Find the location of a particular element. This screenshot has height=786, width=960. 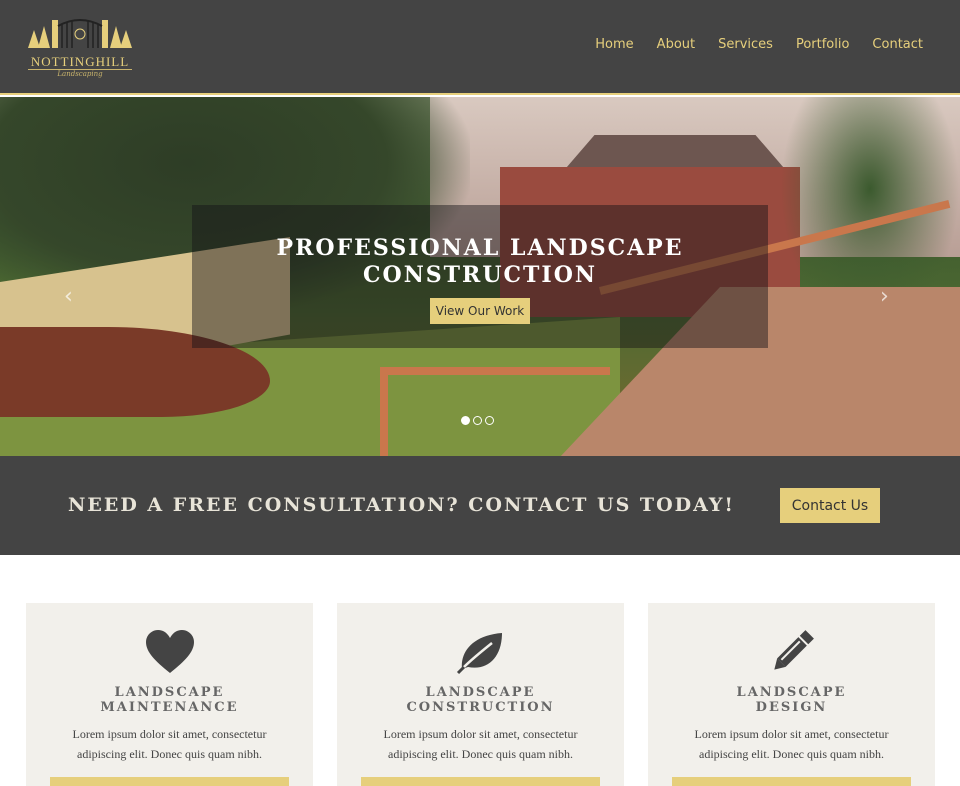

nav-portfolio: Portfolio is located at coordinates (822, 44).